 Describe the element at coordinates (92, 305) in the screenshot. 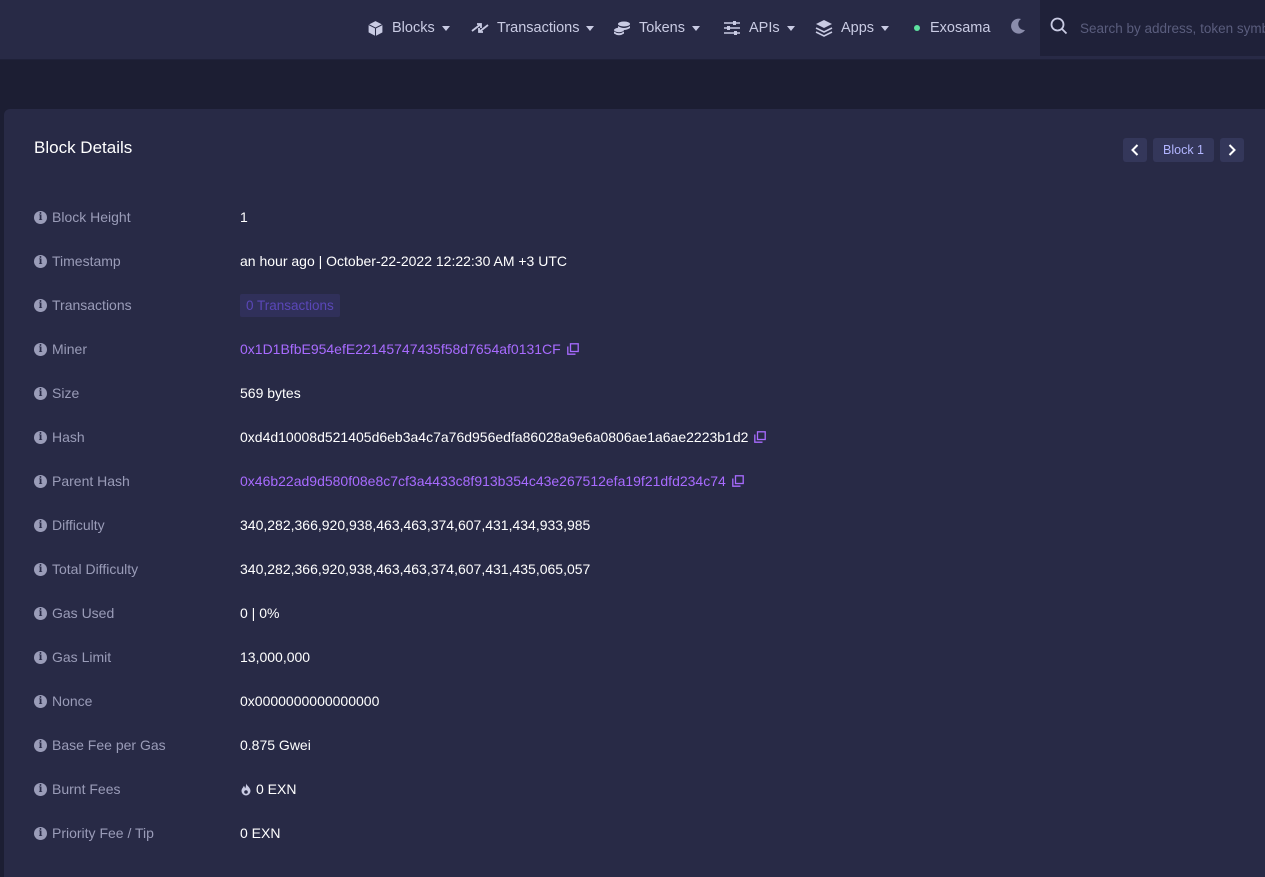

I see `field-label: Transactions` at that location.